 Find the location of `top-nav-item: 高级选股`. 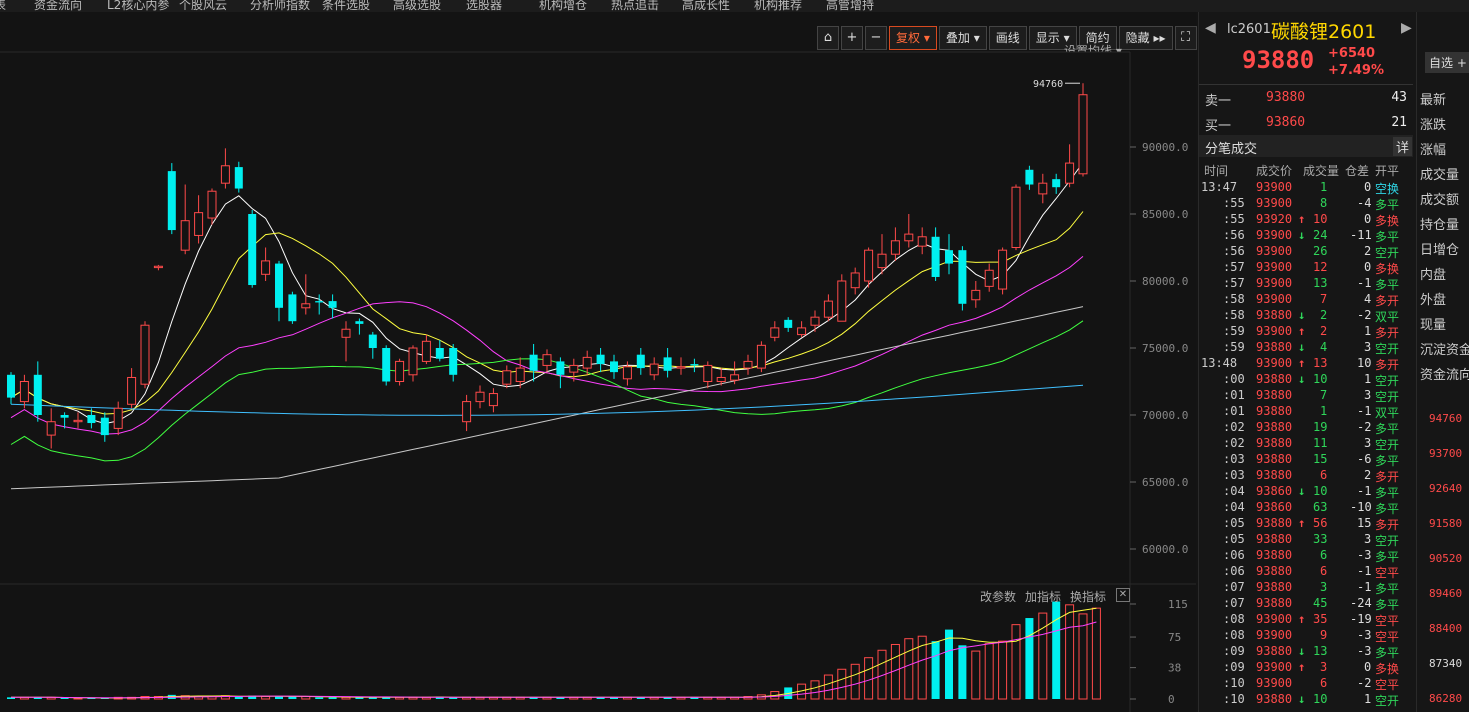

top-nav-item: 高级选股 is located at coordinates (417, 6).